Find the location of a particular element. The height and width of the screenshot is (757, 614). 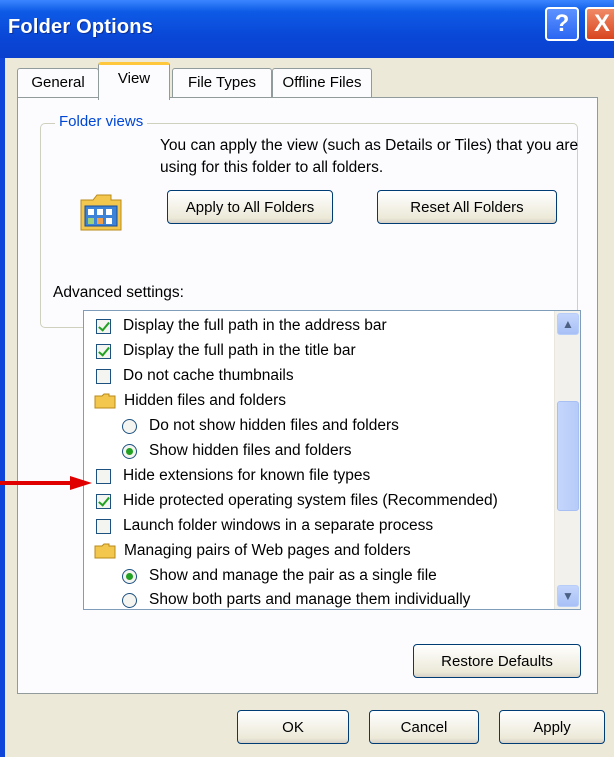

tab-view: View is located at coordinates (134, 81).